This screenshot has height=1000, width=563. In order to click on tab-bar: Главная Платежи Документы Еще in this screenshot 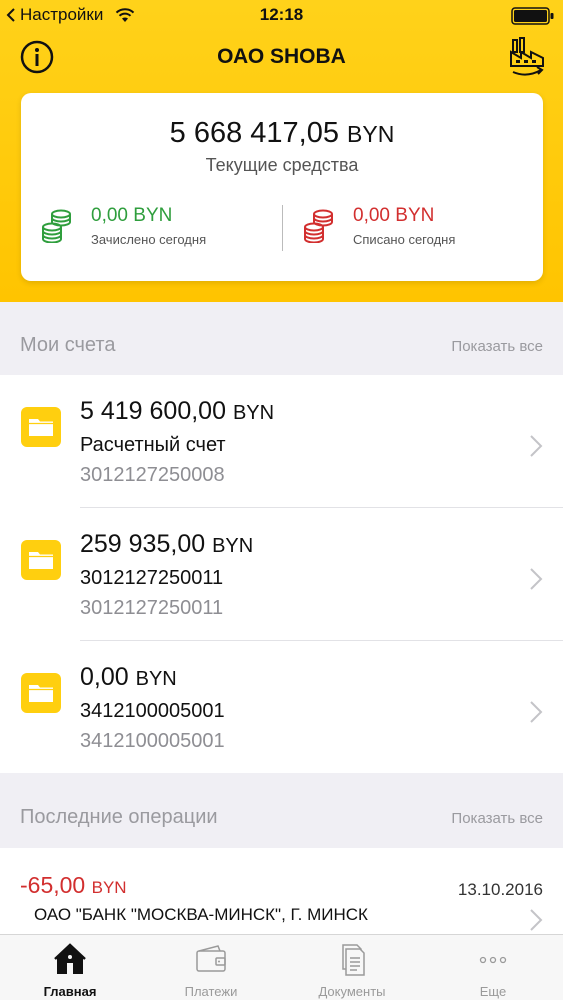, I will do `click(281, 967)`.